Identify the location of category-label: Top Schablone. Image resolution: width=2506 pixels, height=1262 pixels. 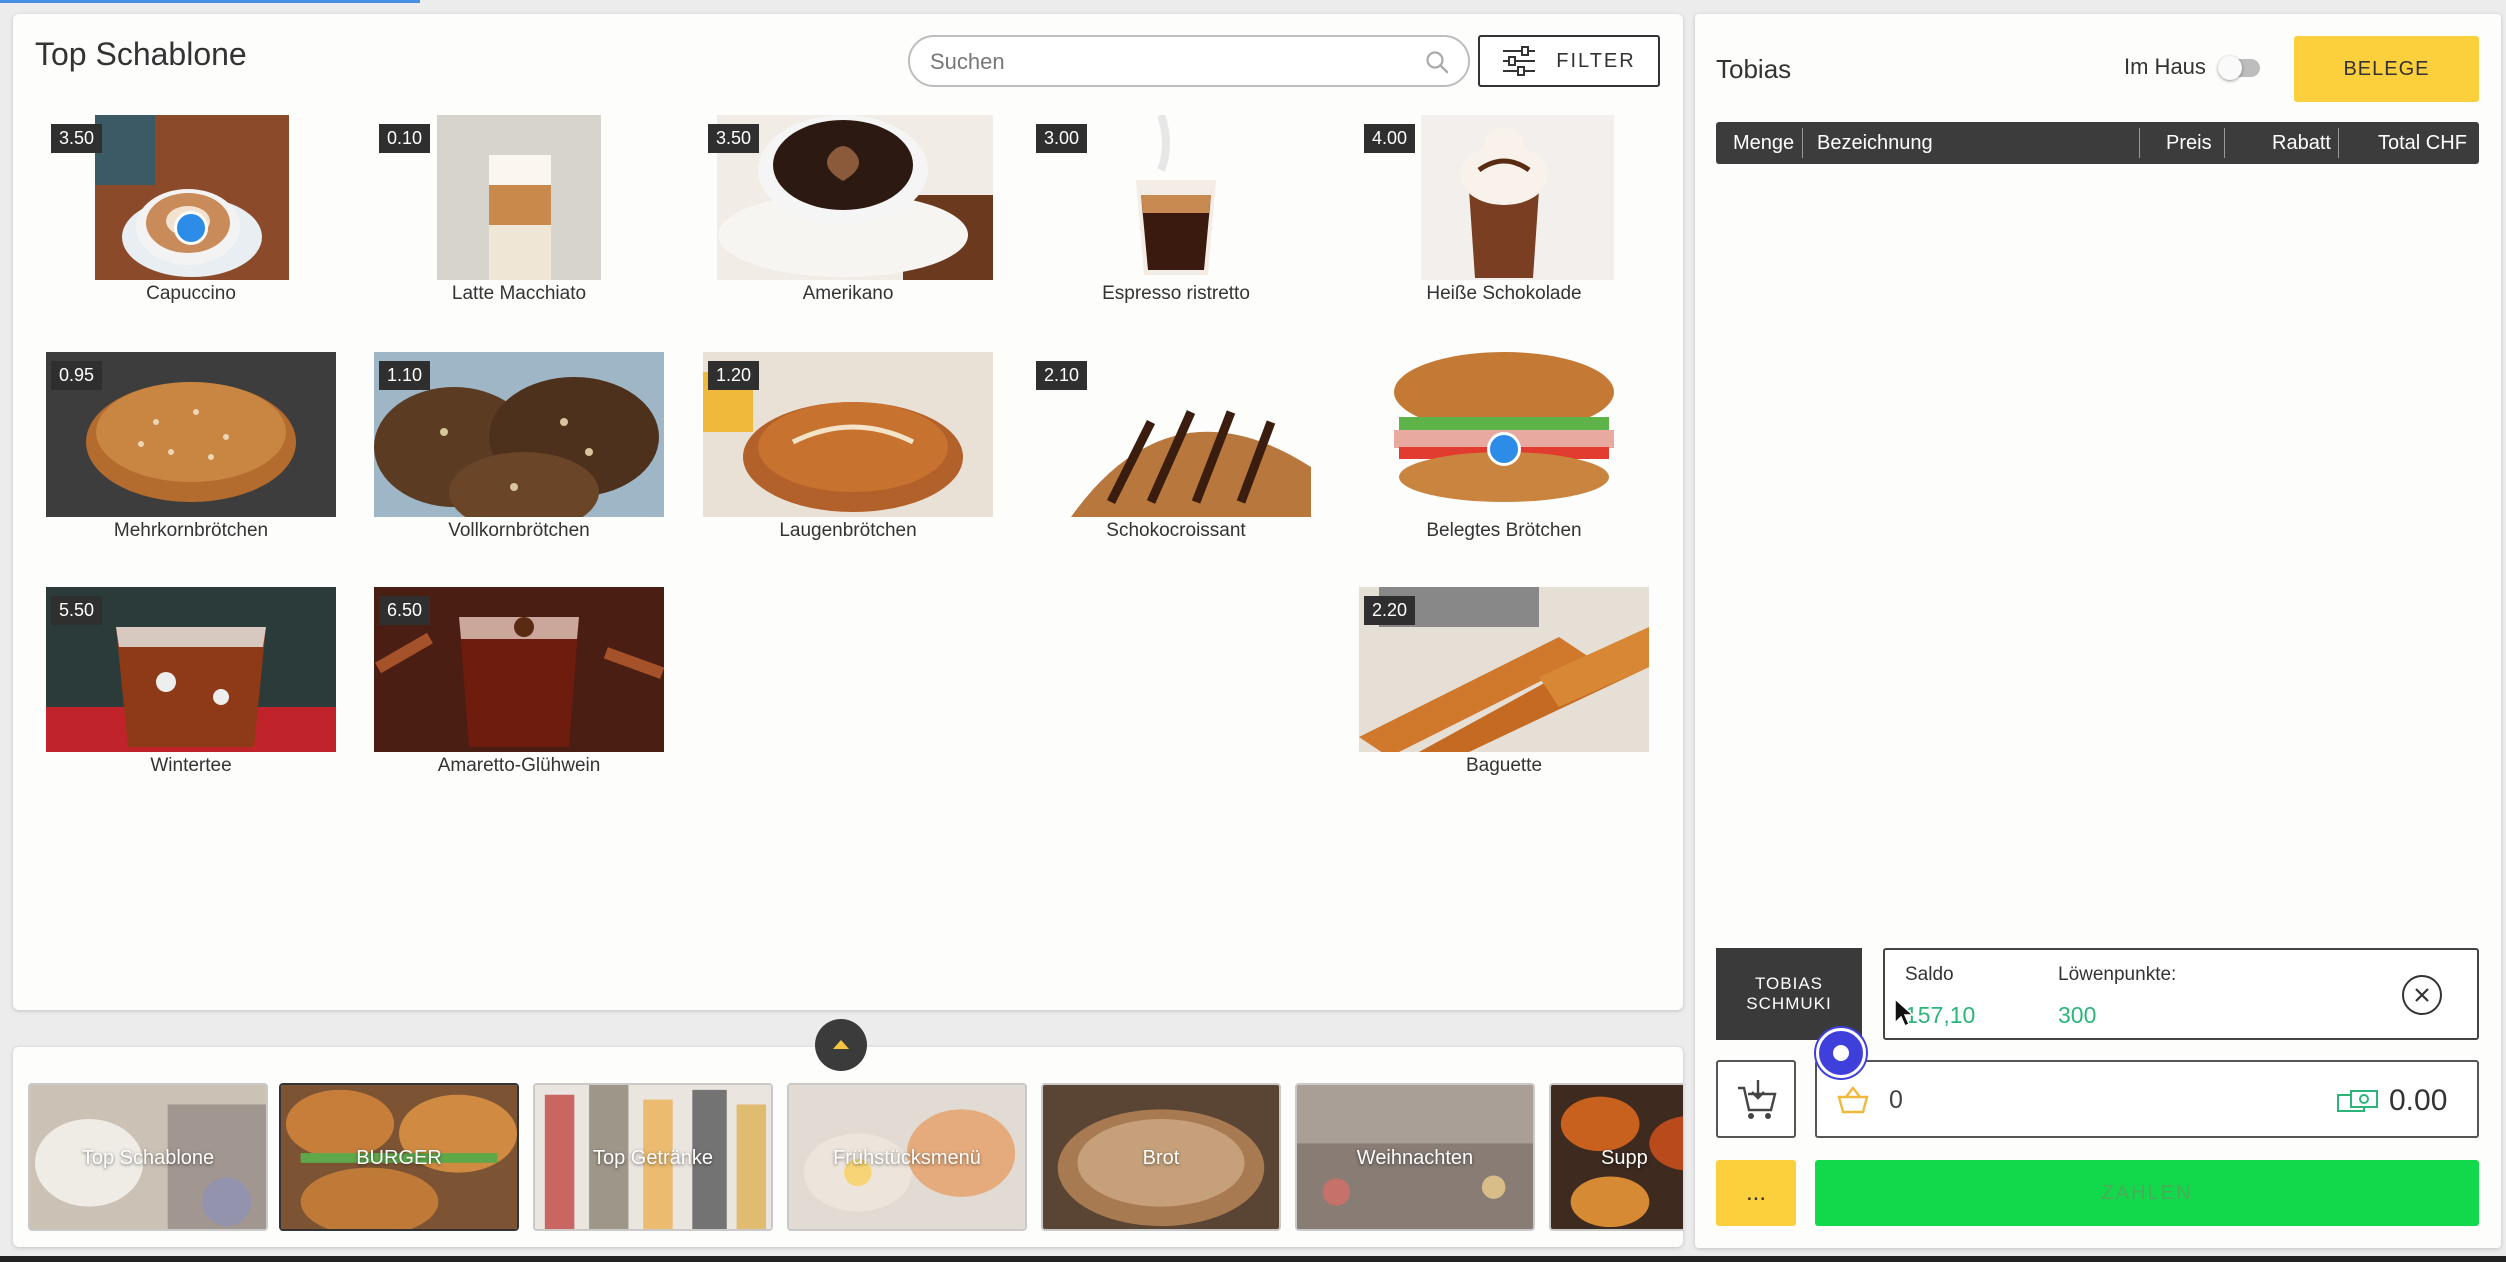
(148, 1158).